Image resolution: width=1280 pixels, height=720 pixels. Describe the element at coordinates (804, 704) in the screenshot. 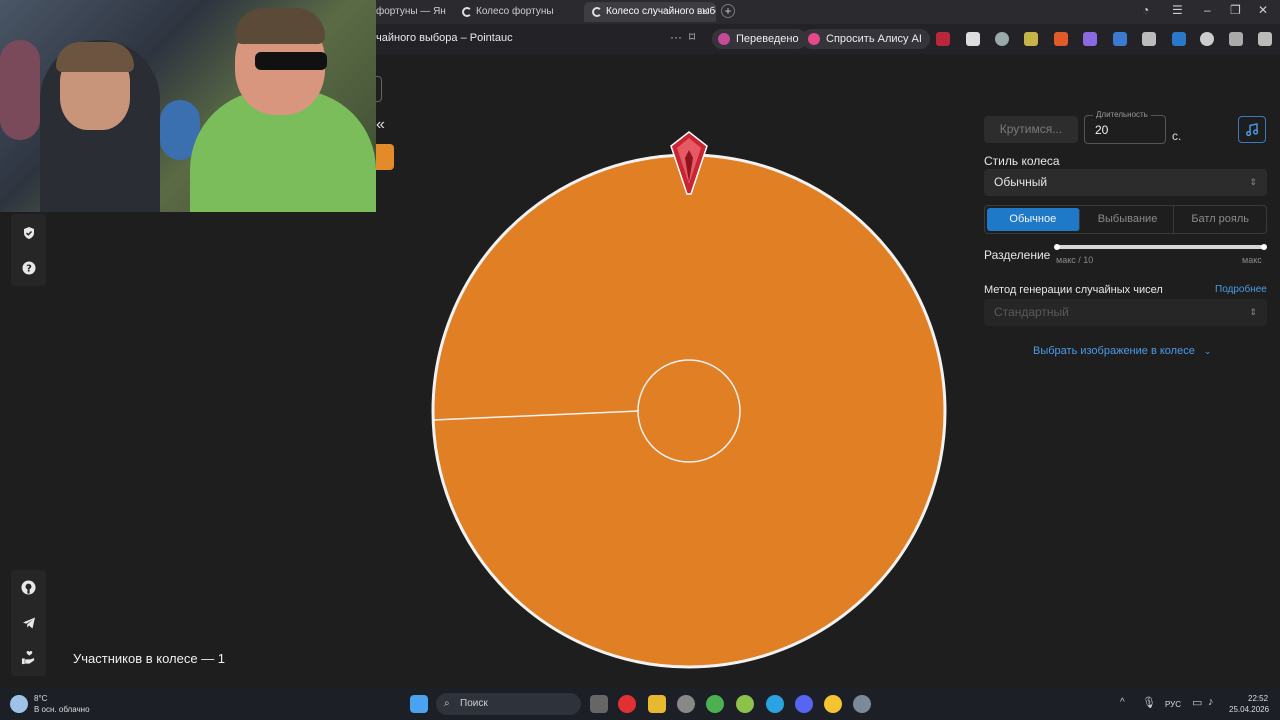

I see `discord-icon` at that location.